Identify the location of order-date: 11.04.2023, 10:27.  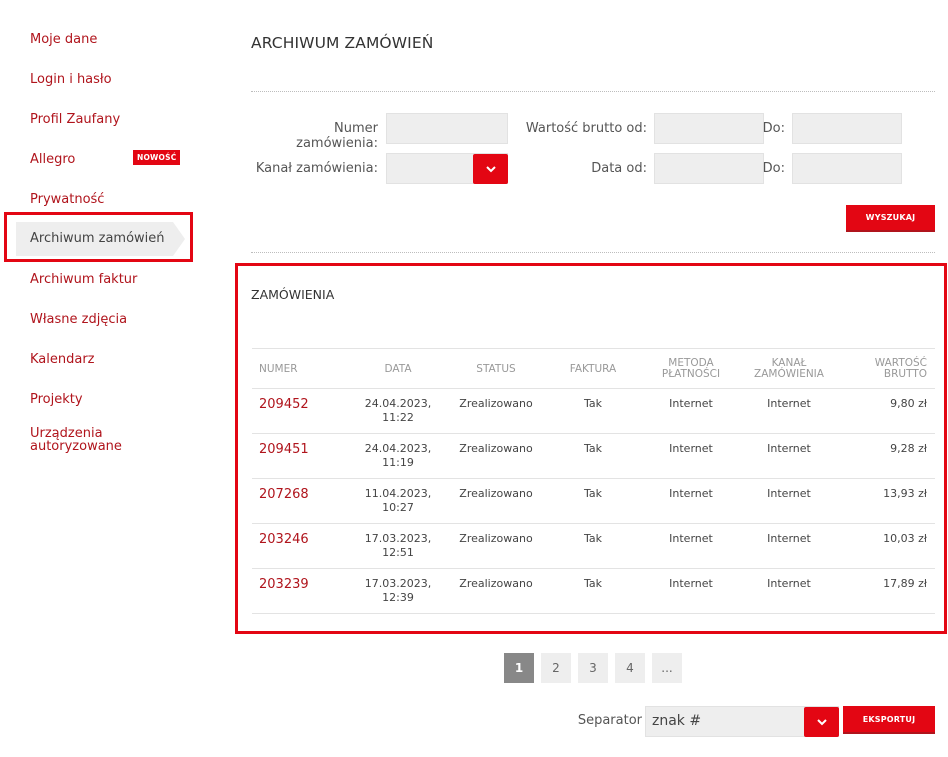
(398, 501).